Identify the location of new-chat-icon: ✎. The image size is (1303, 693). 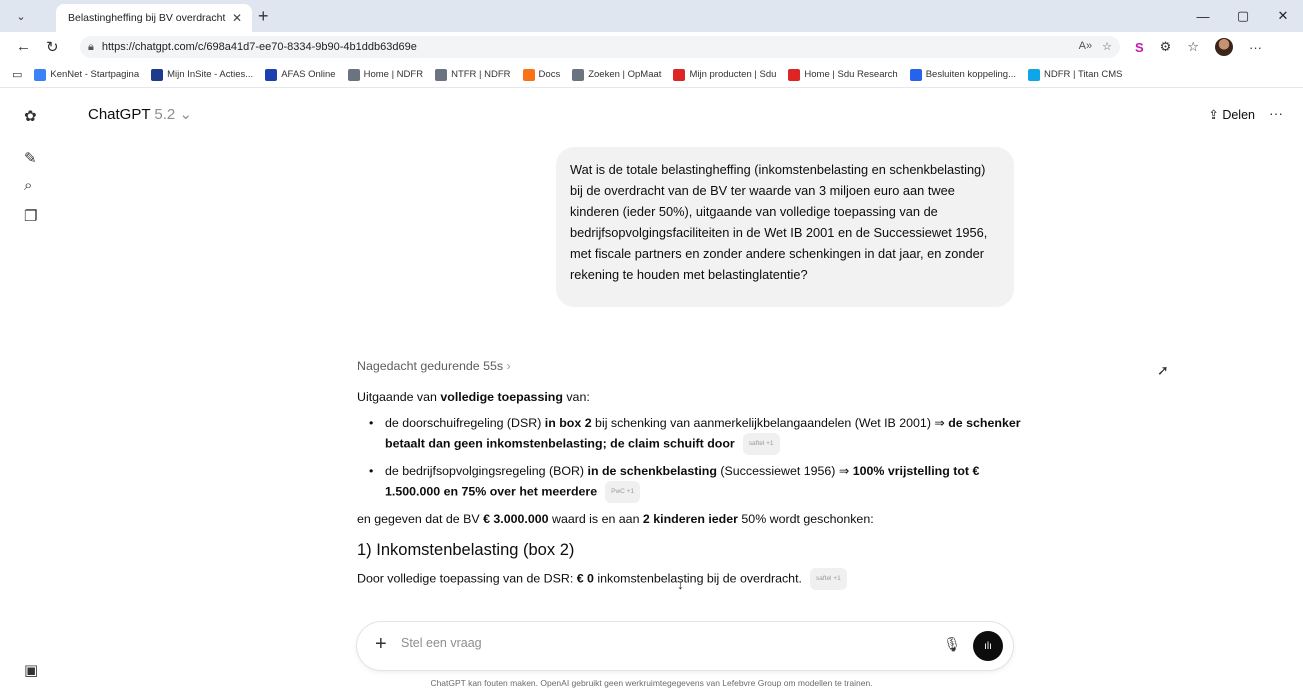
(30, 158).